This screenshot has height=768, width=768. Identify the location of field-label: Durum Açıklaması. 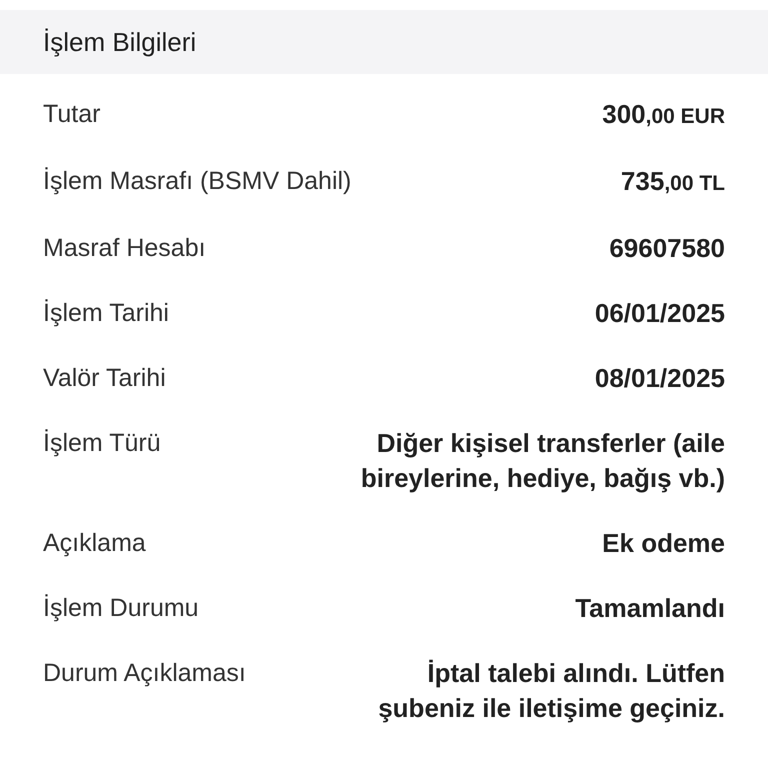
(144, 673).